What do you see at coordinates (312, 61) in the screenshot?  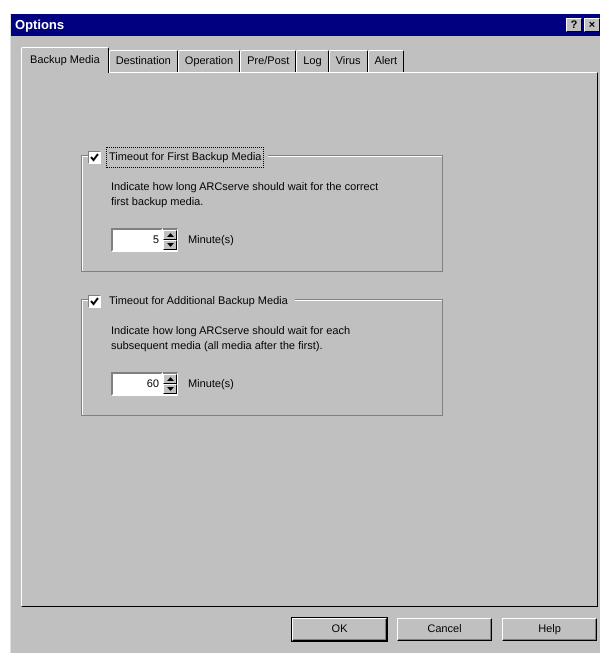 I see `tab: Log` at bounding box center [312, 61].